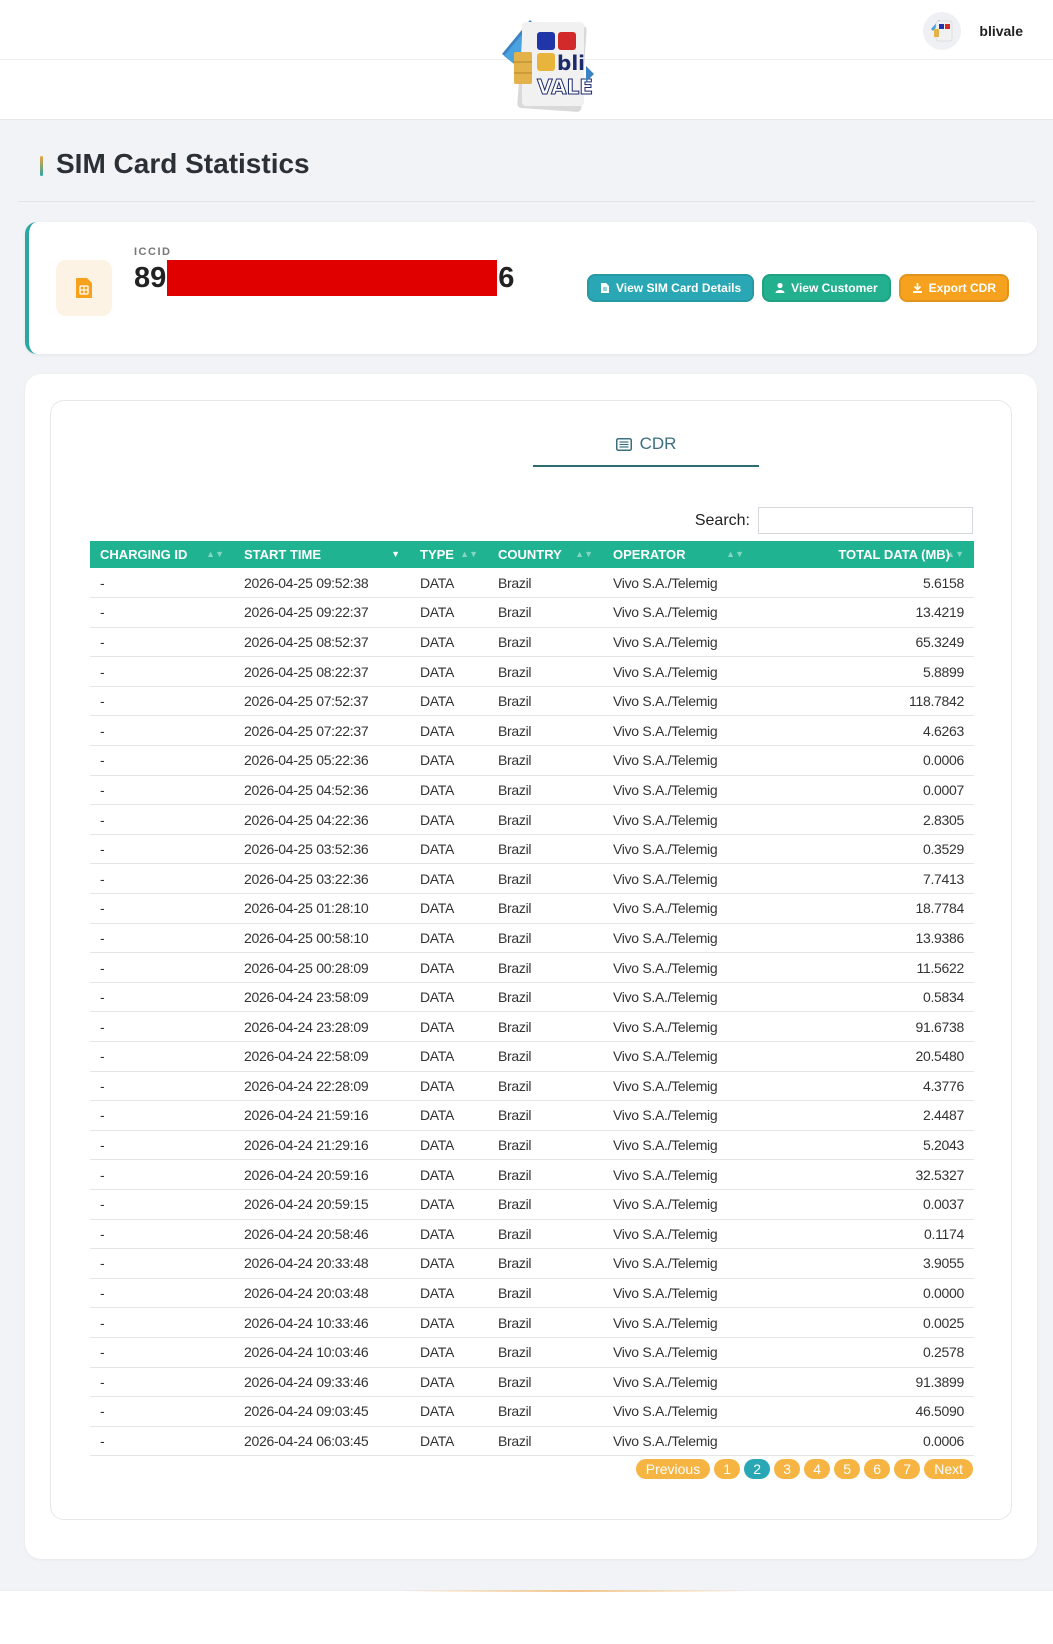 Image resolution: width=1053 pixels, height=1644 pixels. Describe the element at coordinates (673, 1469) in the screenshot. I see `pagination-previous: Previous` at that location.